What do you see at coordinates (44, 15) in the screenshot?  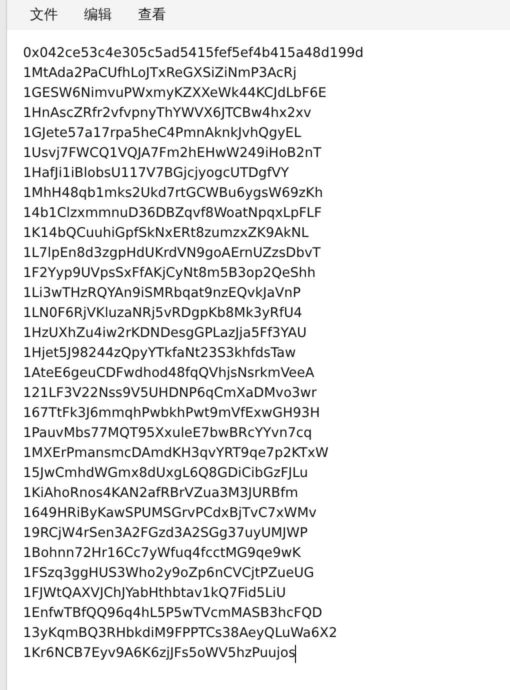 I see `menu-item: 文件` at bounding box center [44, 15].